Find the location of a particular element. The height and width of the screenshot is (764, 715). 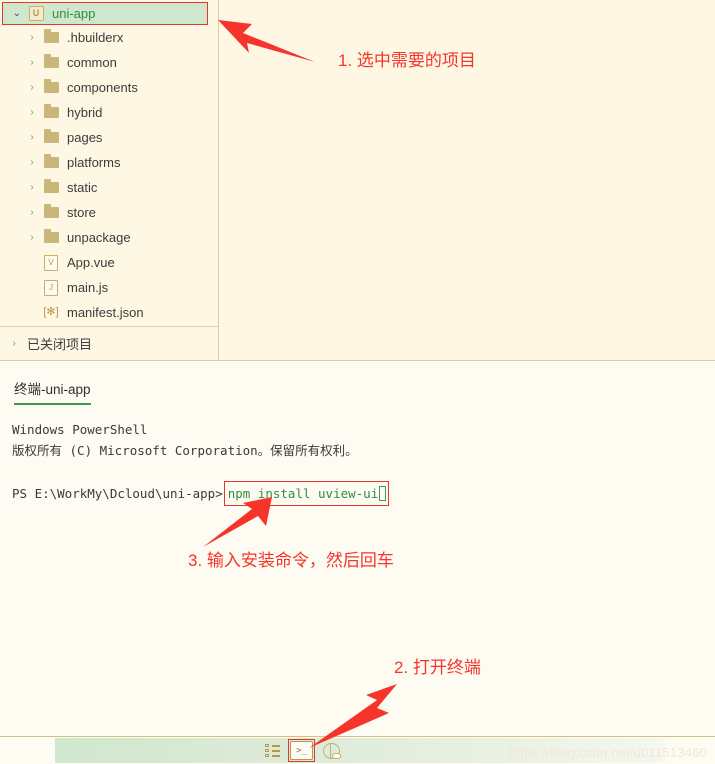

tree-item-pages: › pages is located at coordinates (109, 137).